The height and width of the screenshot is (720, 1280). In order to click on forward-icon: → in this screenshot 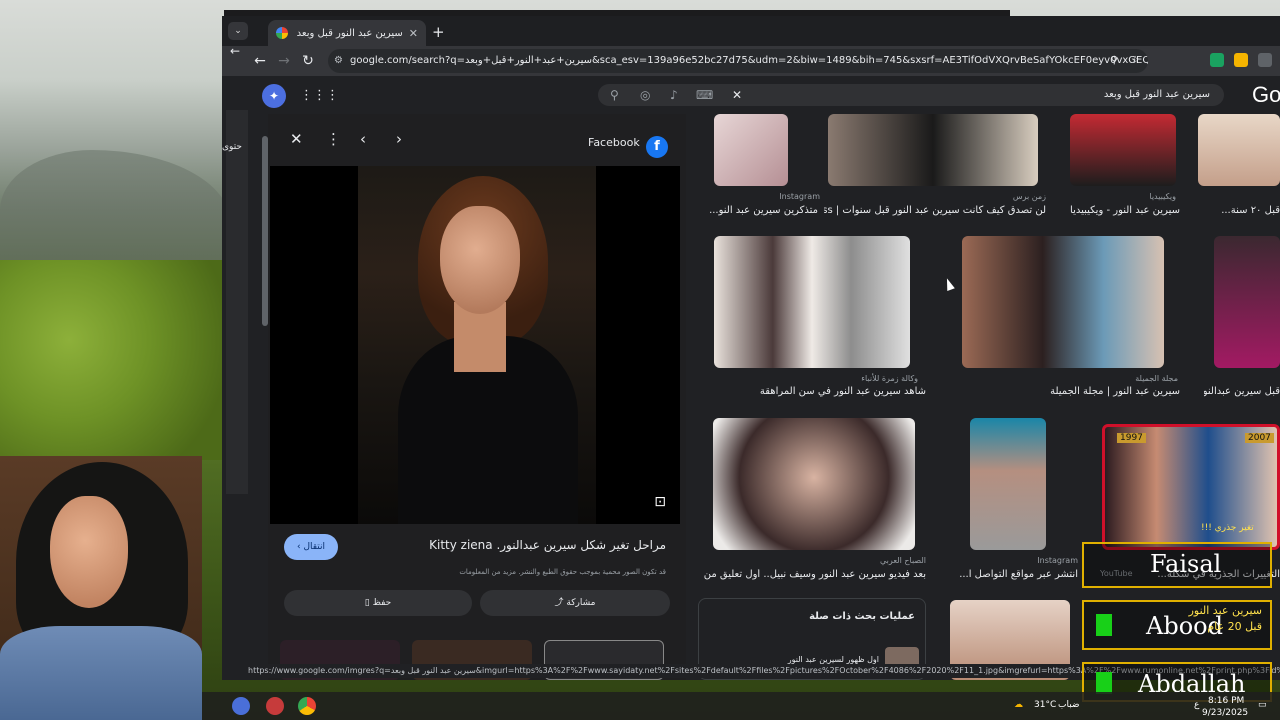, I will do `click(284, 61)`.